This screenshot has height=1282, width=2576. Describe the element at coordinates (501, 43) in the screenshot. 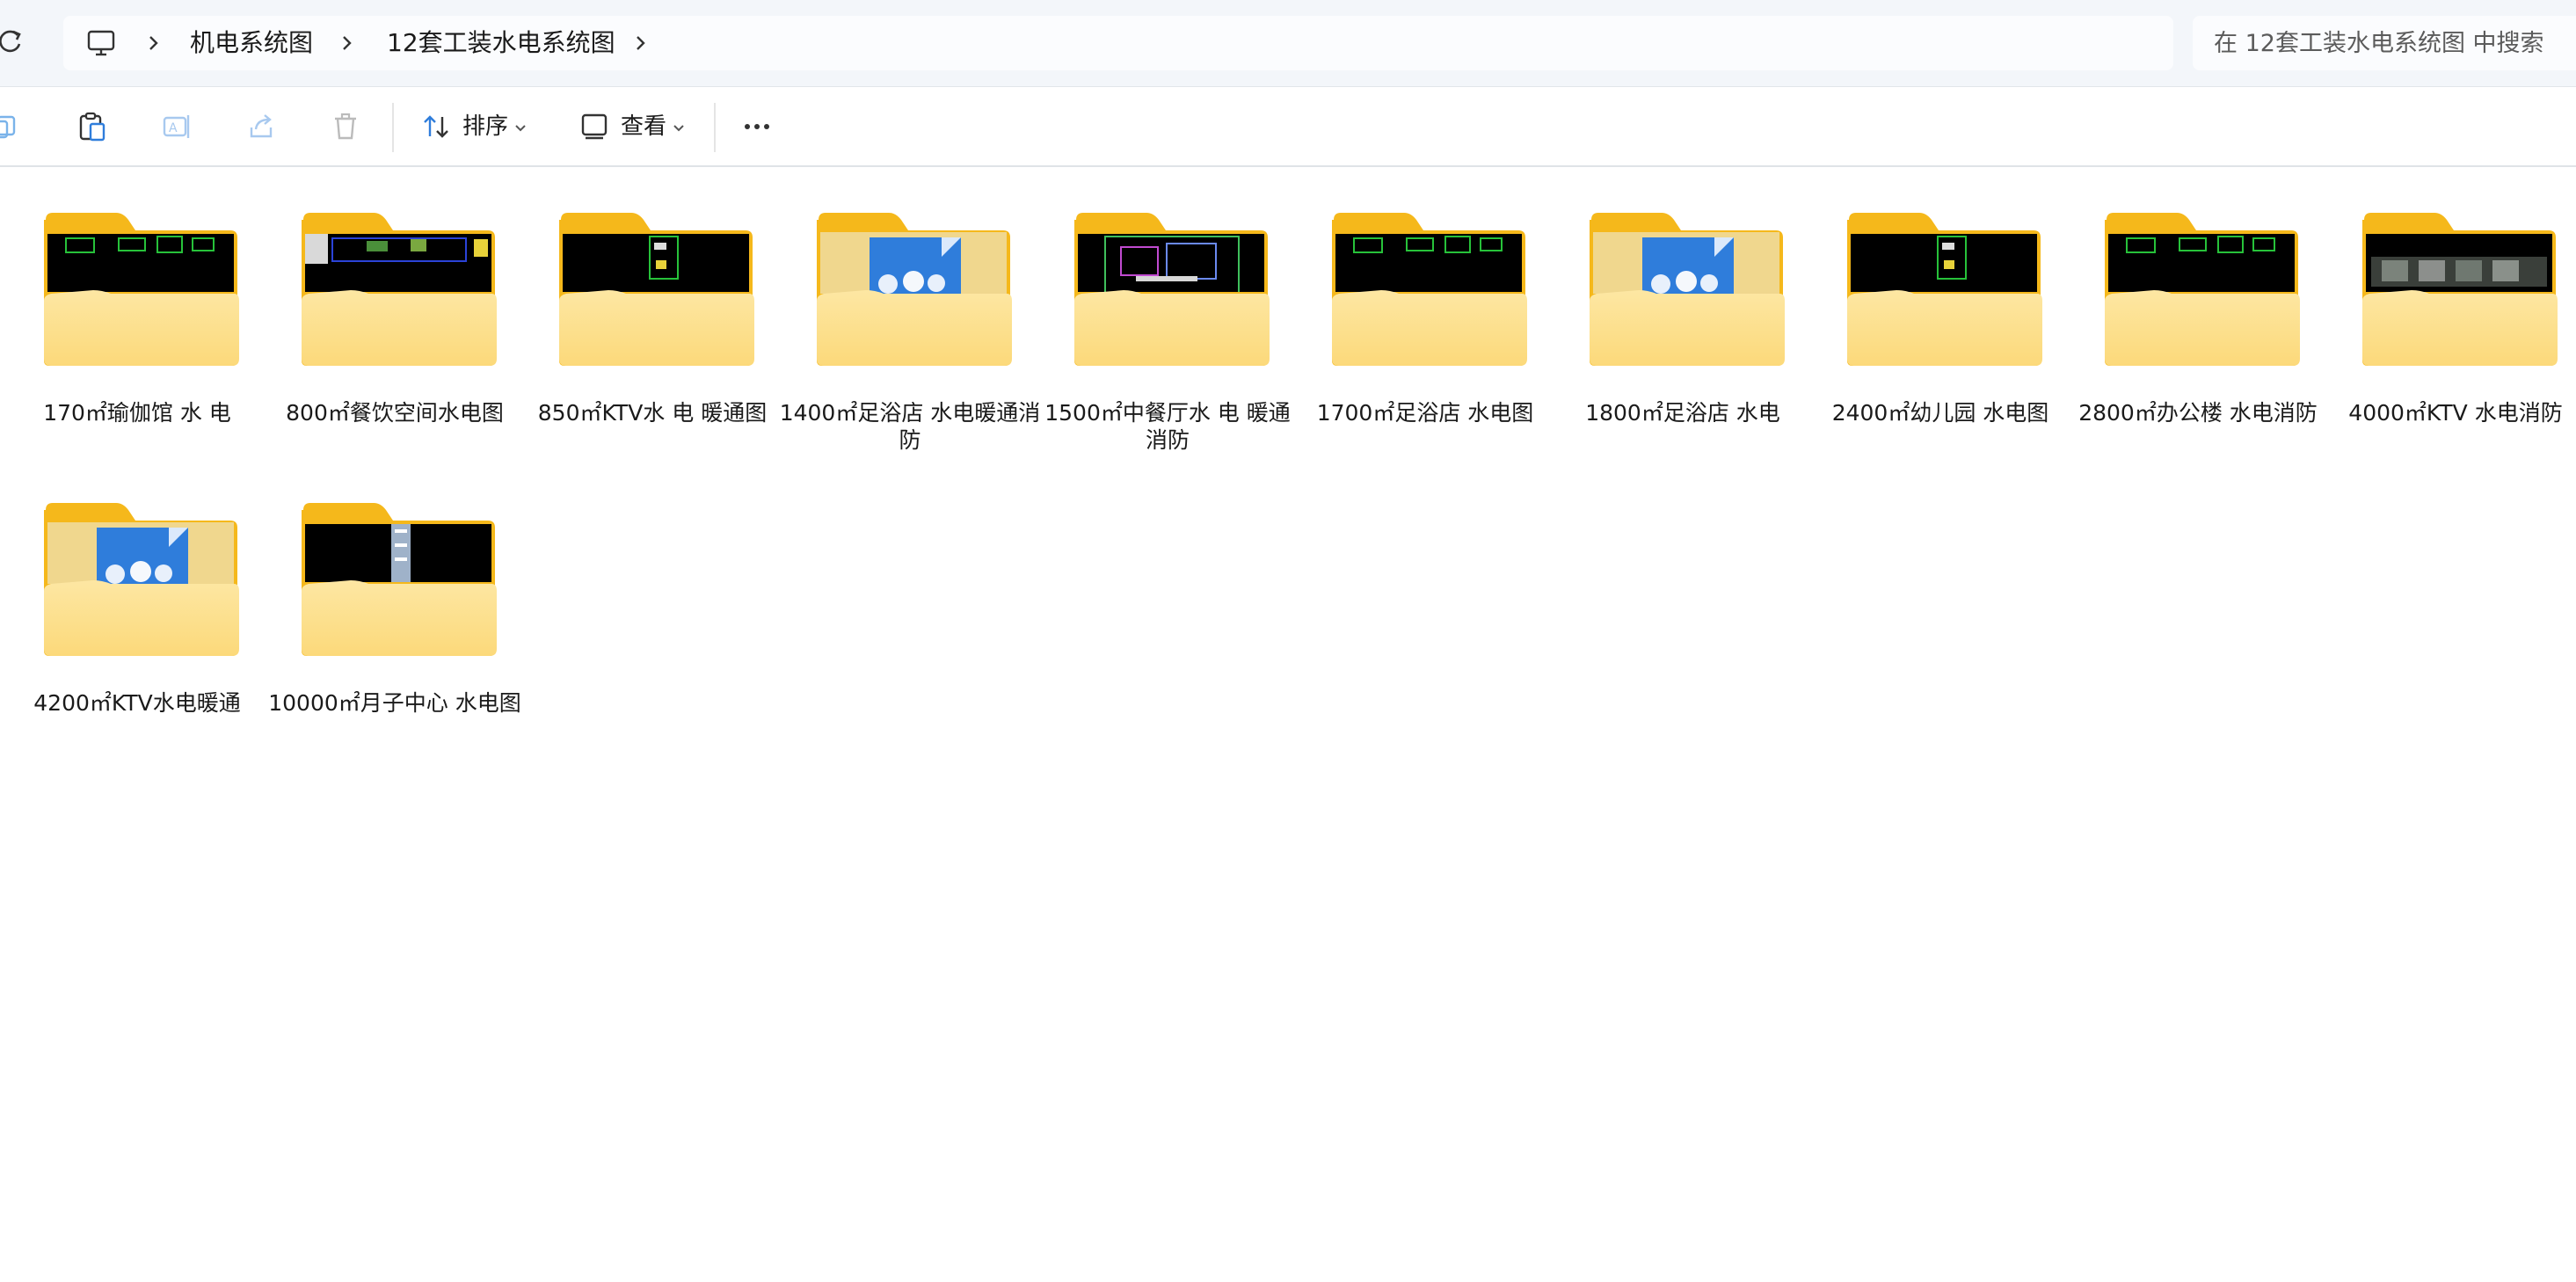

I see `breadcrumb-item-current: 12套工装水电系统图` at that location.